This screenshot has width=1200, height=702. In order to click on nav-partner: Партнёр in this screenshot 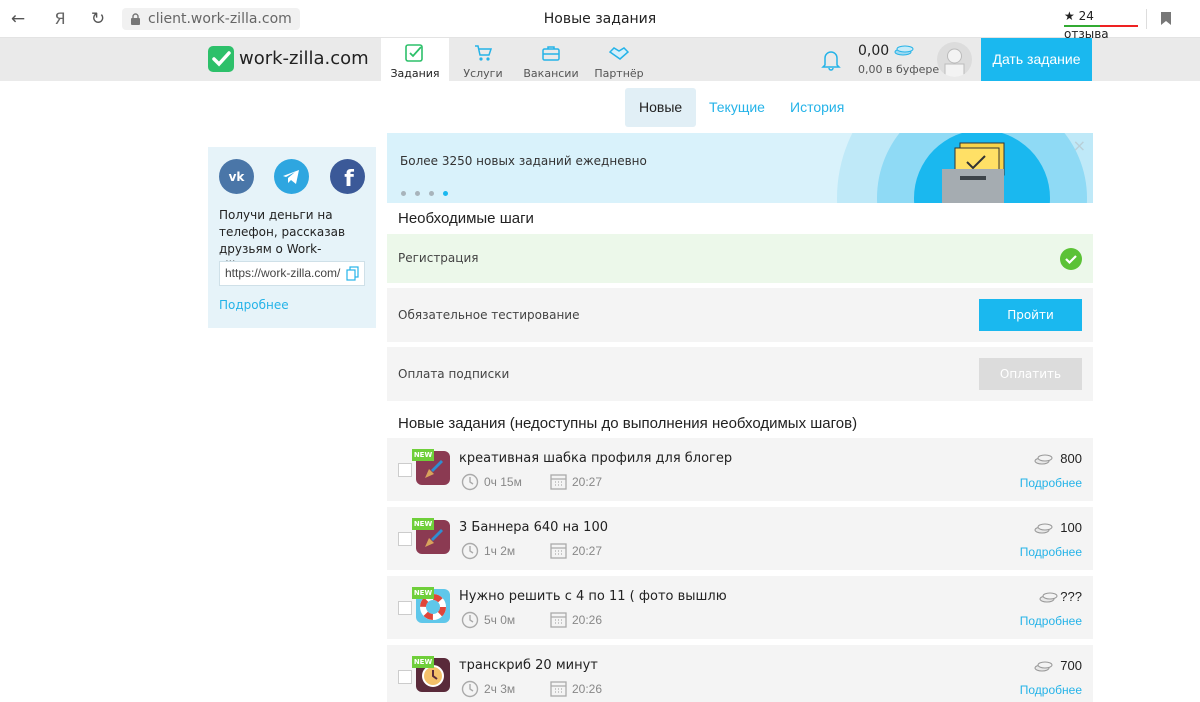, I will do `click(619, 59)`.